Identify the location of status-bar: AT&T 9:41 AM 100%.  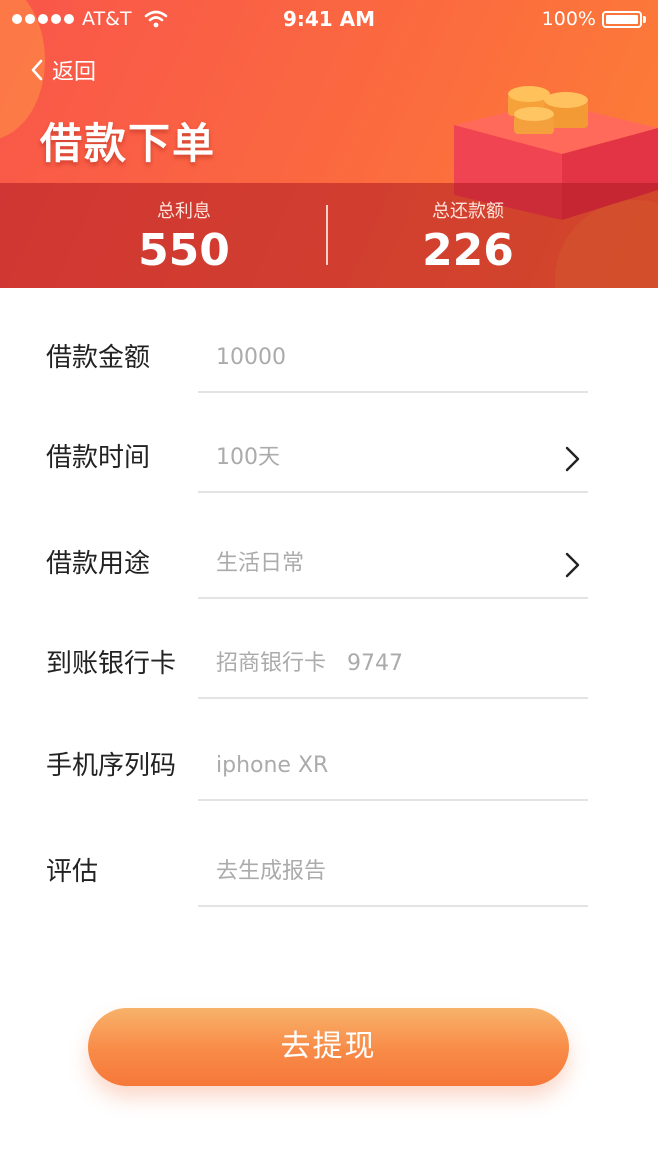
(329, 19).